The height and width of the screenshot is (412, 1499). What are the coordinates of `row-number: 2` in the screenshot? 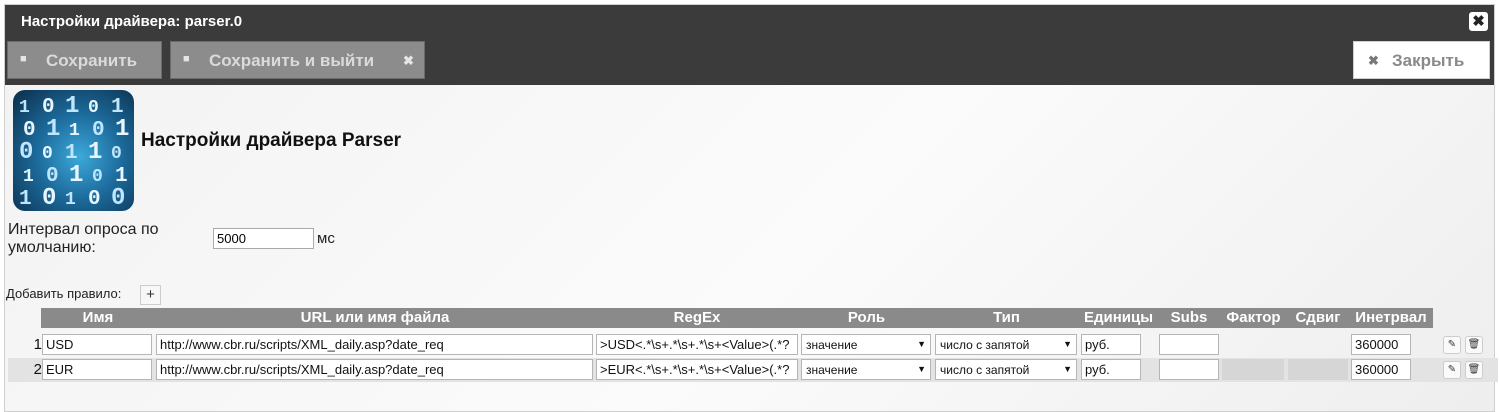 It's located at (37, 369).